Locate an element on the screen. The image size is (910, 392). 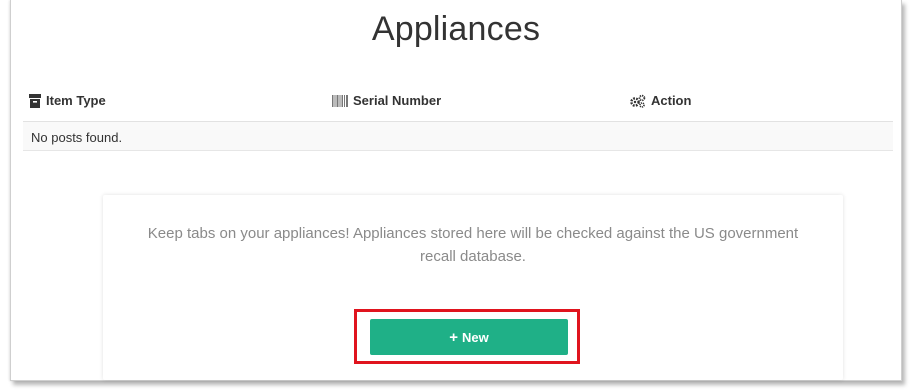
new-button-label: New is located at coordinates (475, 337).